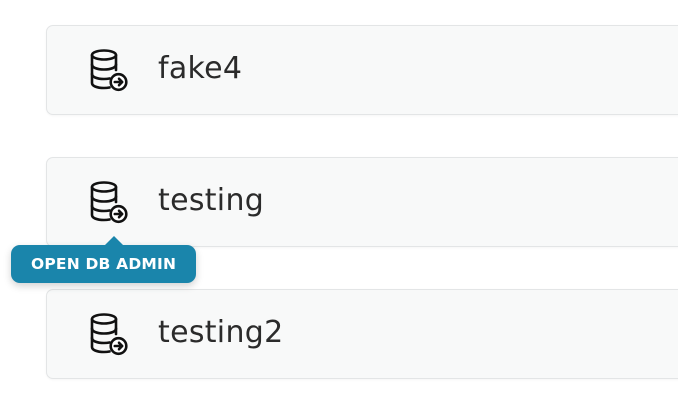 This screenshot has width=678, height=416. Describe the element at coordinates (114, 241) in the screenshot. I see `tooltip-arrow` at that location.